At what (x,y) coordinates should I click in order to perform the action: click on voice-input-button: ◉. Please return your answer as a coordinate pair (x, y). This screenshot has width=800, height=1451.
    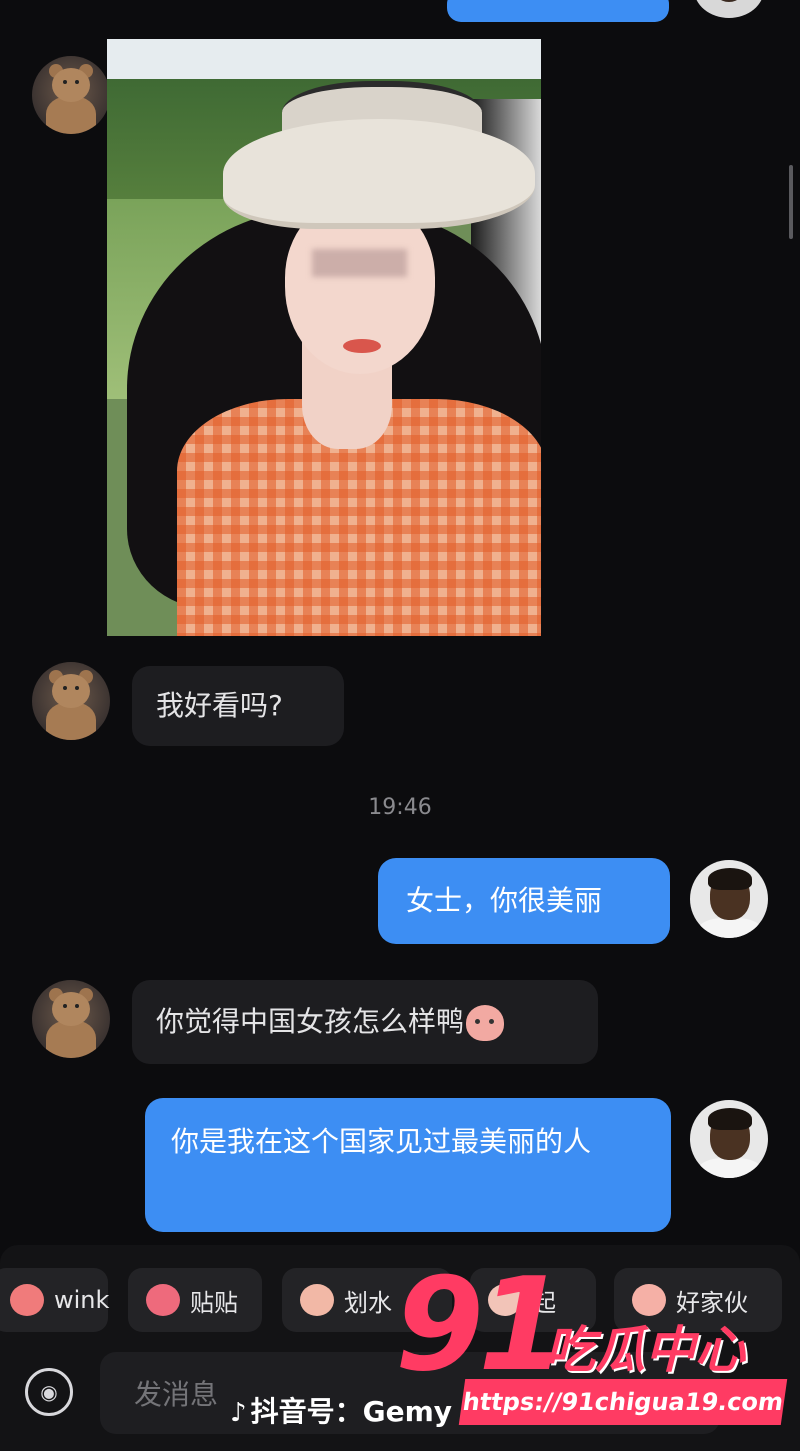
    Looking at the image, I should click on (49, 1392).